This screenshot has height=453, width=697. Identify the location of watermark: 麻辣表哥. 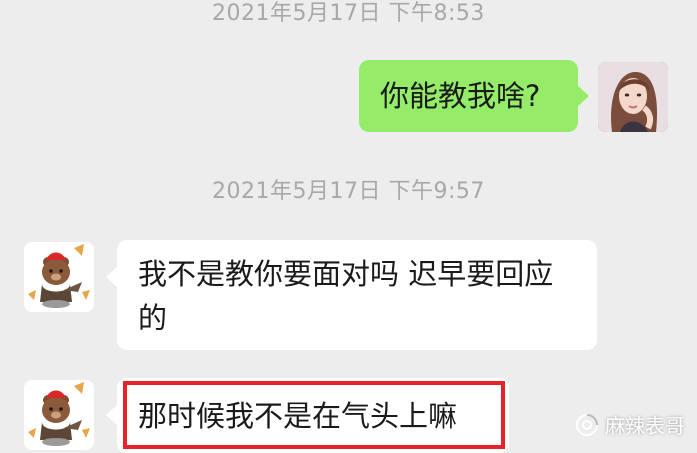
(630, 424).